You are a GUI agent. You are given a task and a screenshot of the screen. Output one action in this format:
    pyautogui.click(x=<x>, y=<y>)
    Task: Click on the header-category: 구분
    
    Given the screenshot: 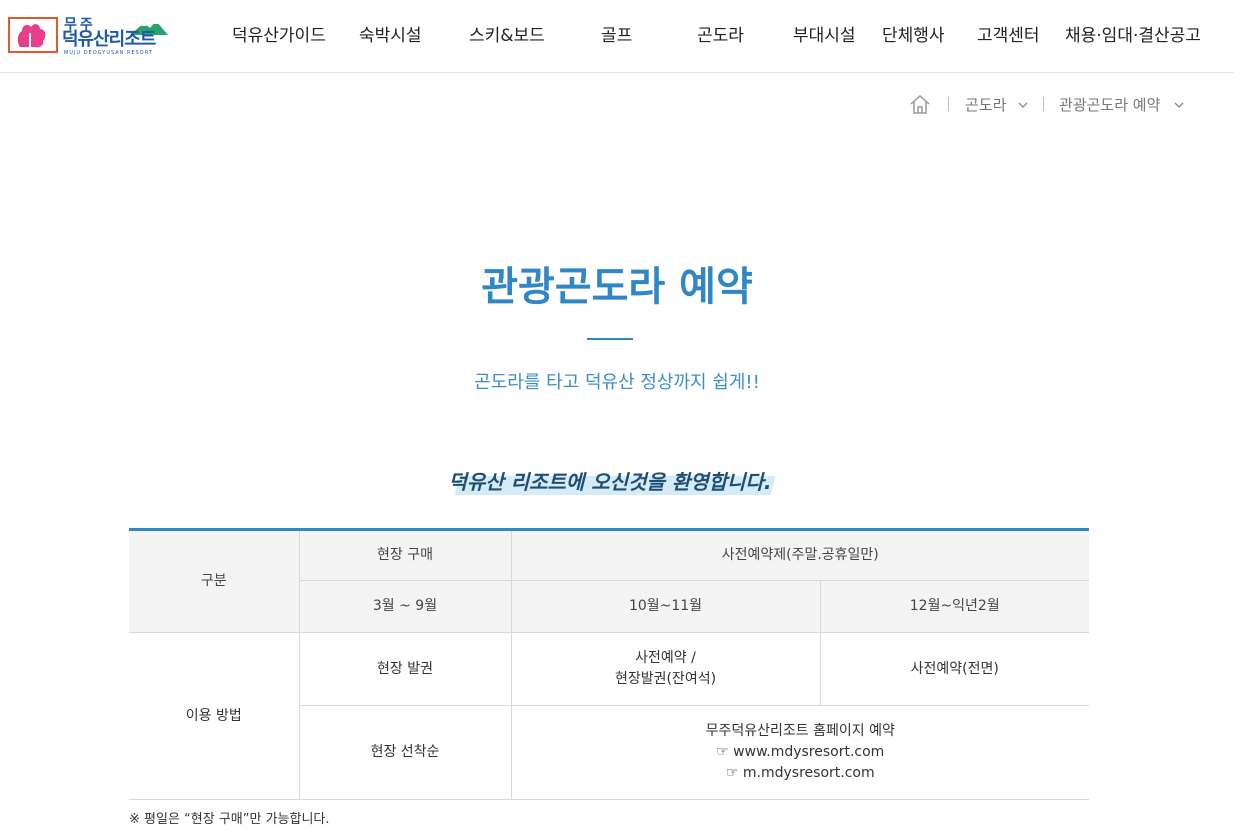 What is the action you would take?
    pyautogui.click(x=214, y=581)
    